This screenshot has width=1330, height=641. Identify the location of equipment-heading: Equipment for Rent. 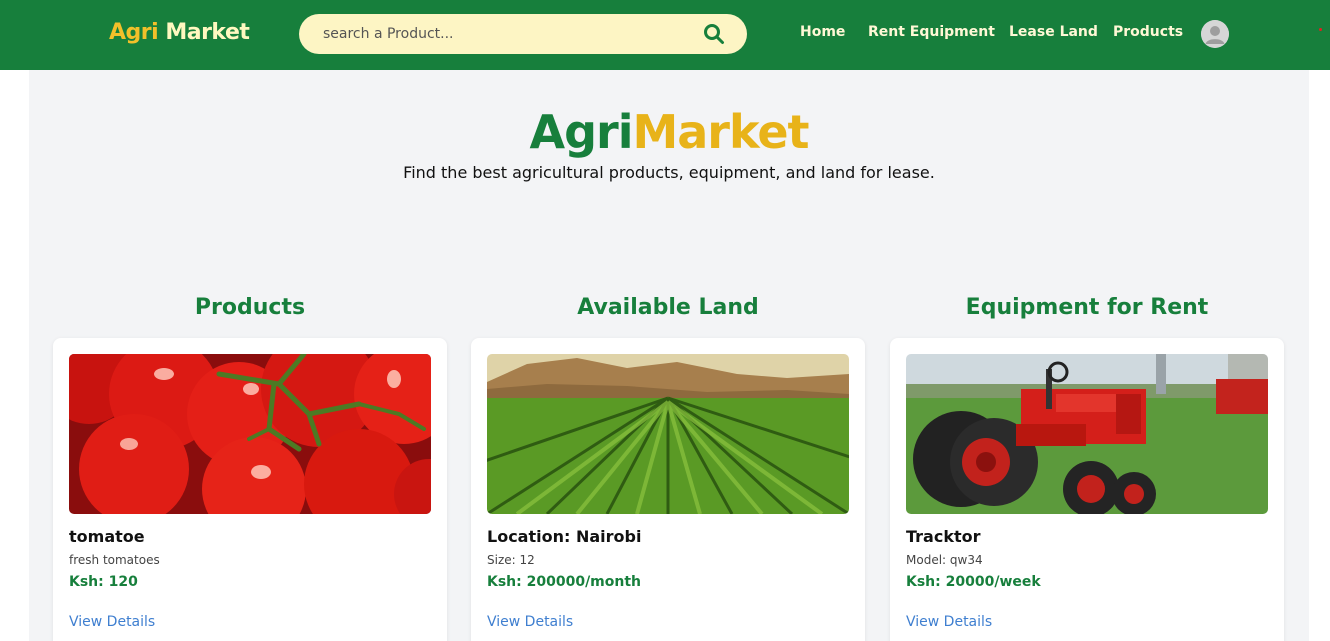
(1087, 307).